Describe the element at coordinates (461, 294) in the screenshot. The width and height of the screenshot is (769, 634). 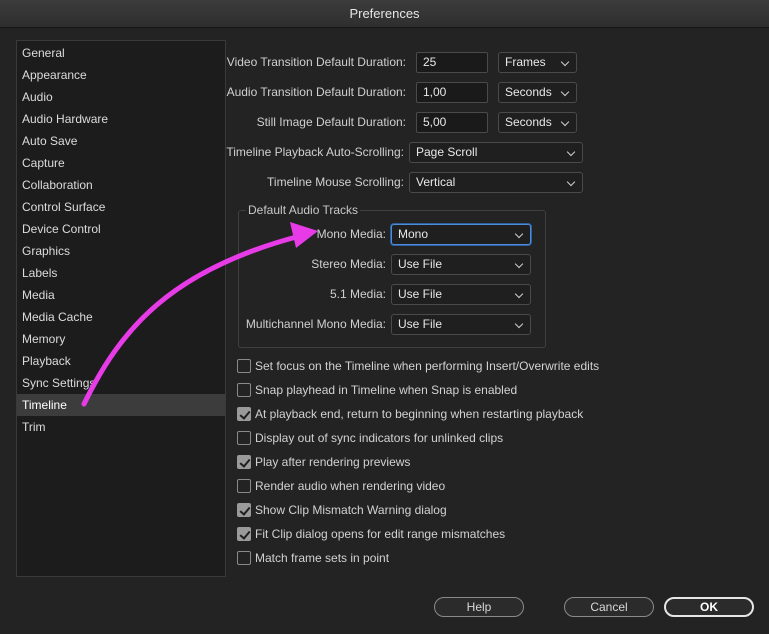
I see `five-one-media-select: Use File` at that location.